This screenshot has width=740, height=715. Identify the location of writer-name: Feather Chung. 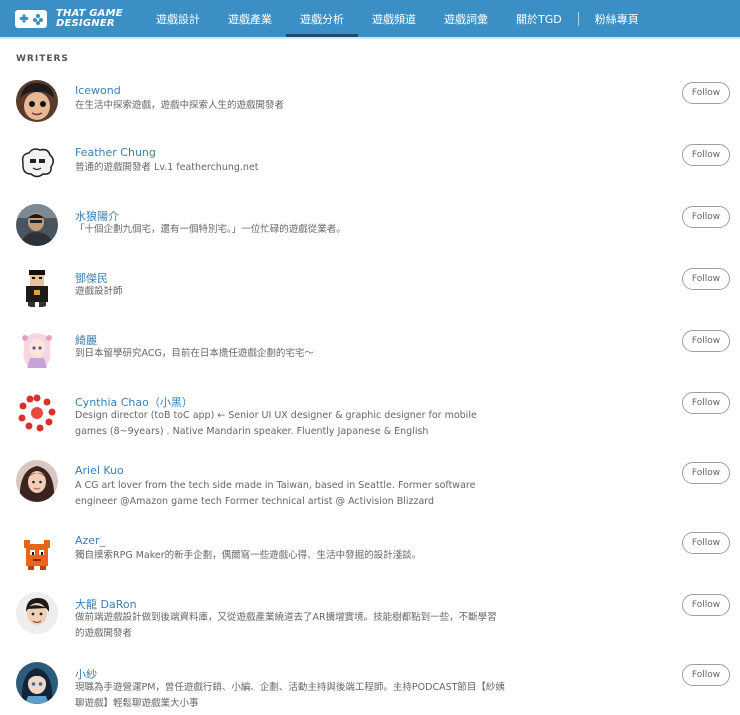
(115, 152).